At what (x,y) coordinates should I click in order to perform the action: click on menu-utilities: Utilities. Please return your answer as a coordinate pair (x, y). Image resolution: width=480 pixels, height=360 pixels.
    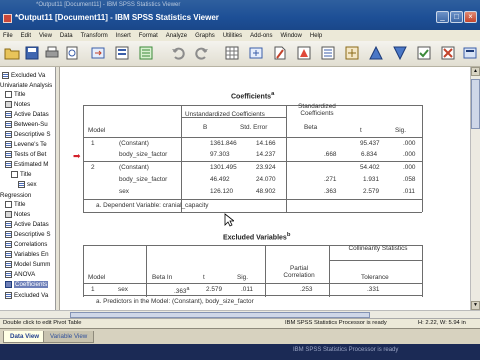
    Looking at the image, I should click on (232, 36).